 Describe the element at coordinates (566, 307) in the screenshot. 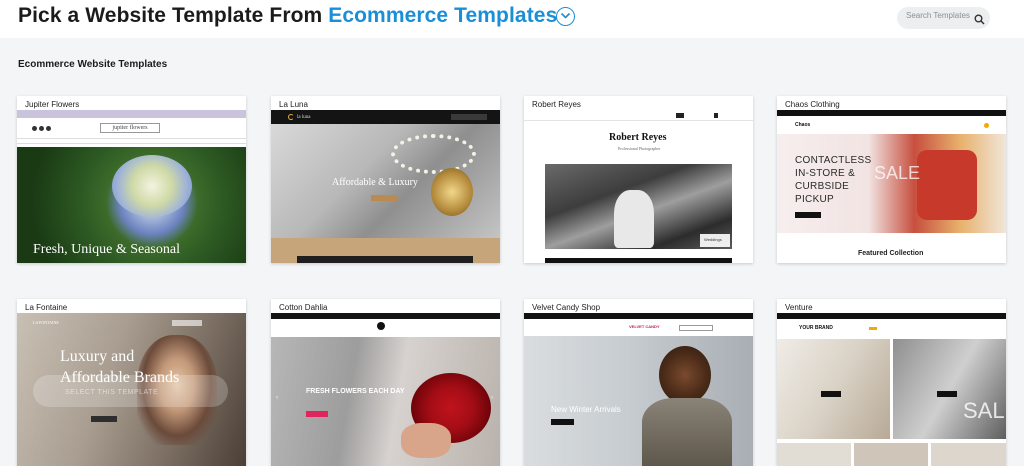

I see `template-name: Velvet Candy Shop` at that location.